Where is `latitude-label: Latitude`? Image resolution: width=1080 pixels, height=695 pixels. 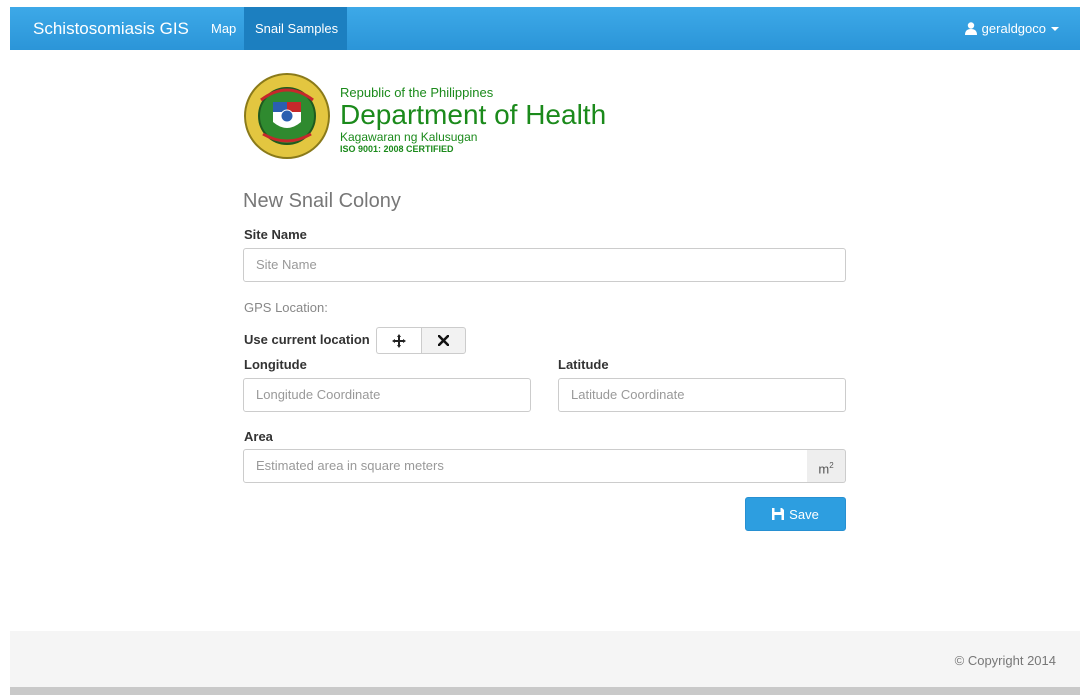 latitude-label: Latitude is located at coordinates (583, 364).